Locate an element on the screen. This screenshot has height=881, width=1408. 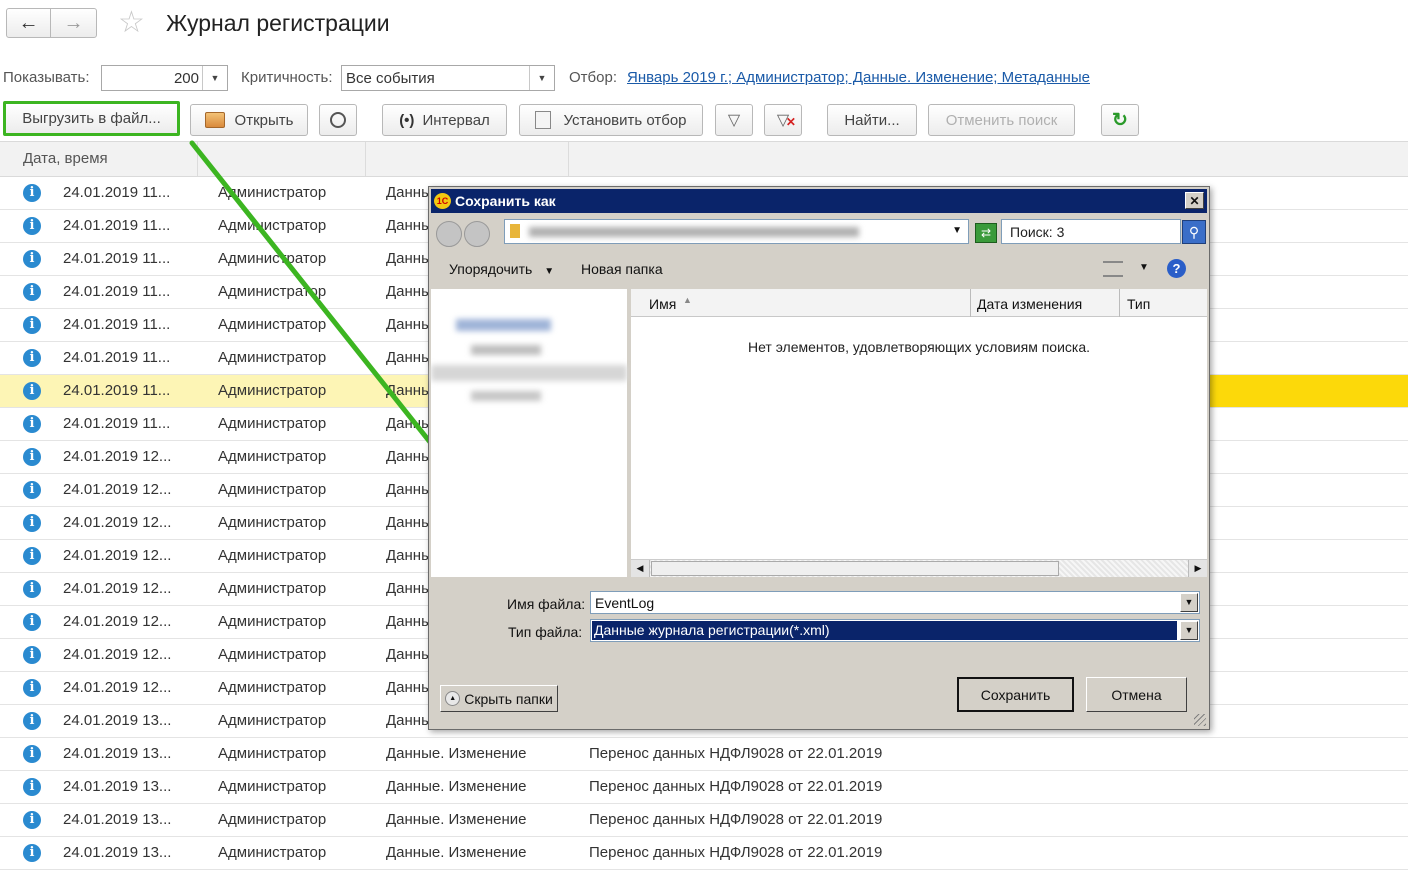
filetype-select: Данные журнала регистрации(*.xml) ▼ is located at coordinates (895, 630).